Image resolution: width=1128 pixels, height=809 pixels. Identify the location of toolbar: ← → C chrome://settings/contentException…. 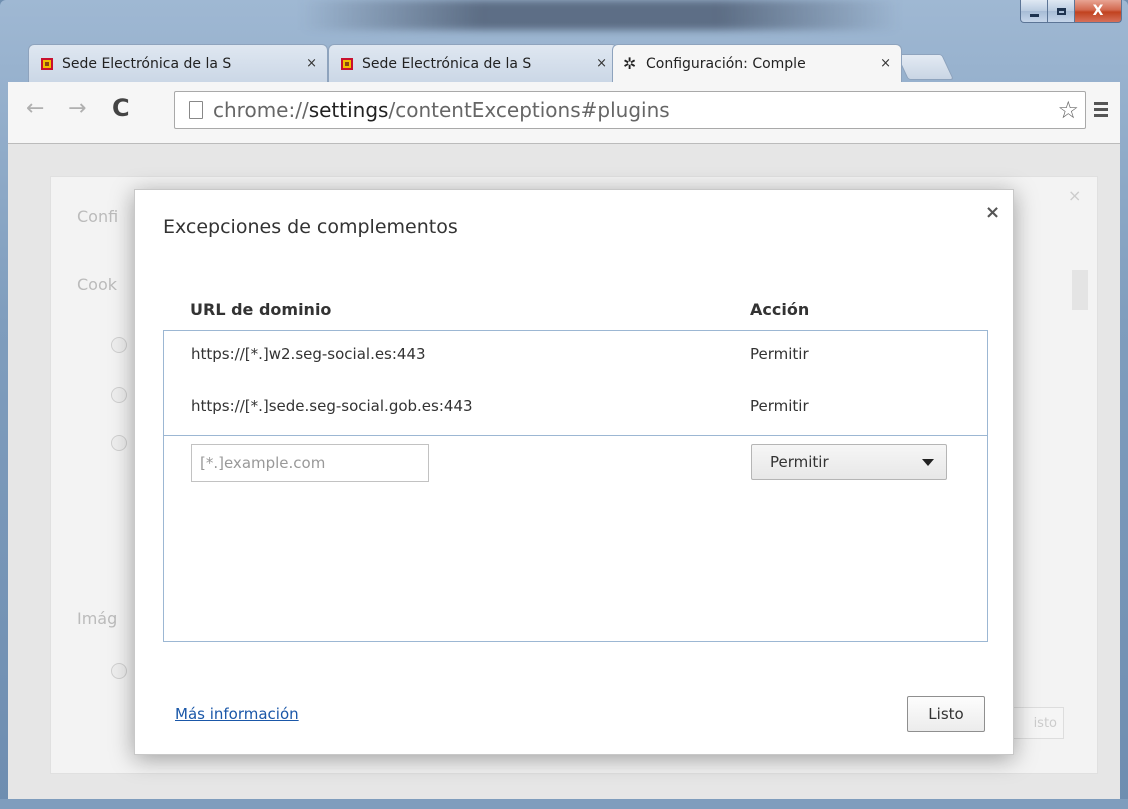
(564, 113).